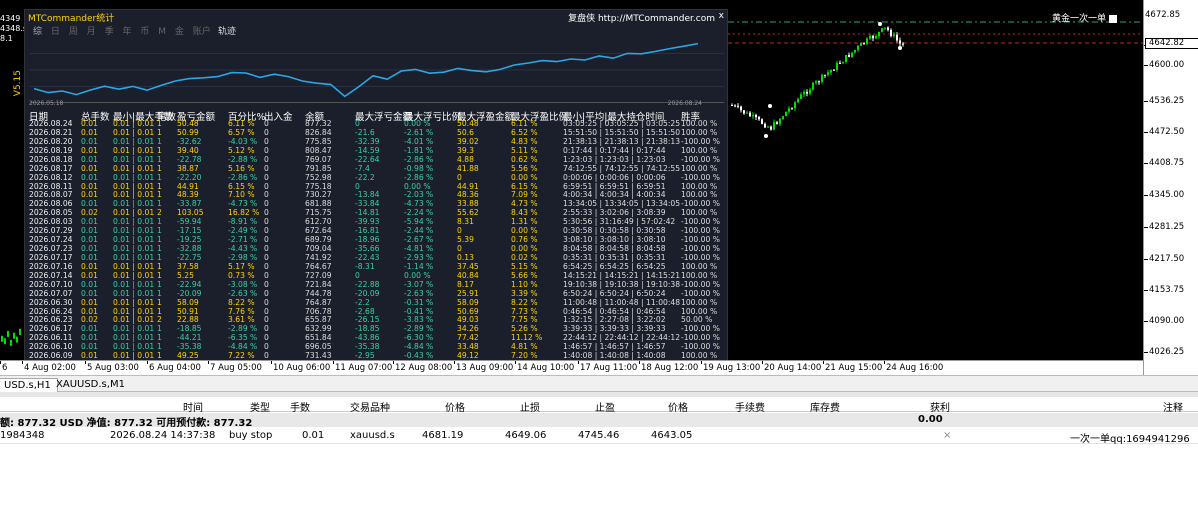 This screenshot has height=508, width=1198. What do you see at coordinates (455, 406) in the screenshot?
I see `col-price: 价格` at bounding box center [455, 406].